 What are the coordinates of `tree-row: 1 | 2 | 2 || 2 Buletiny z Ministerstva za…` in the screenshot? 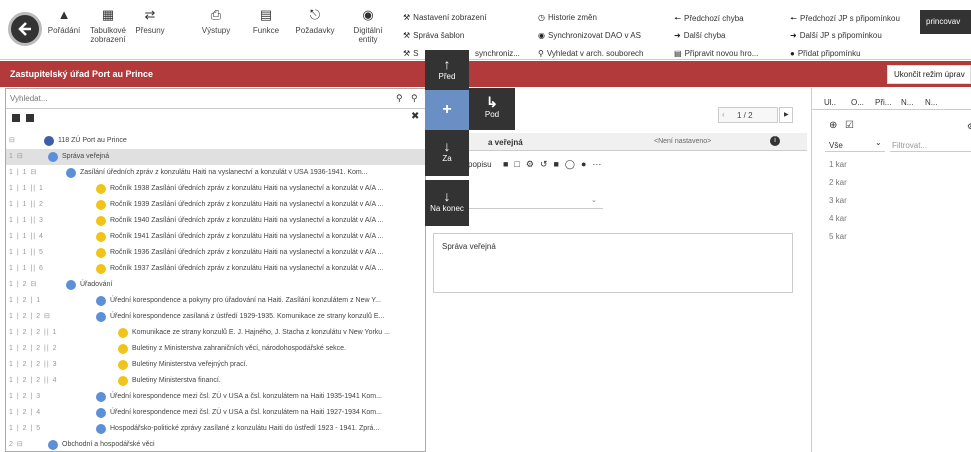 It's located at (215, 349).